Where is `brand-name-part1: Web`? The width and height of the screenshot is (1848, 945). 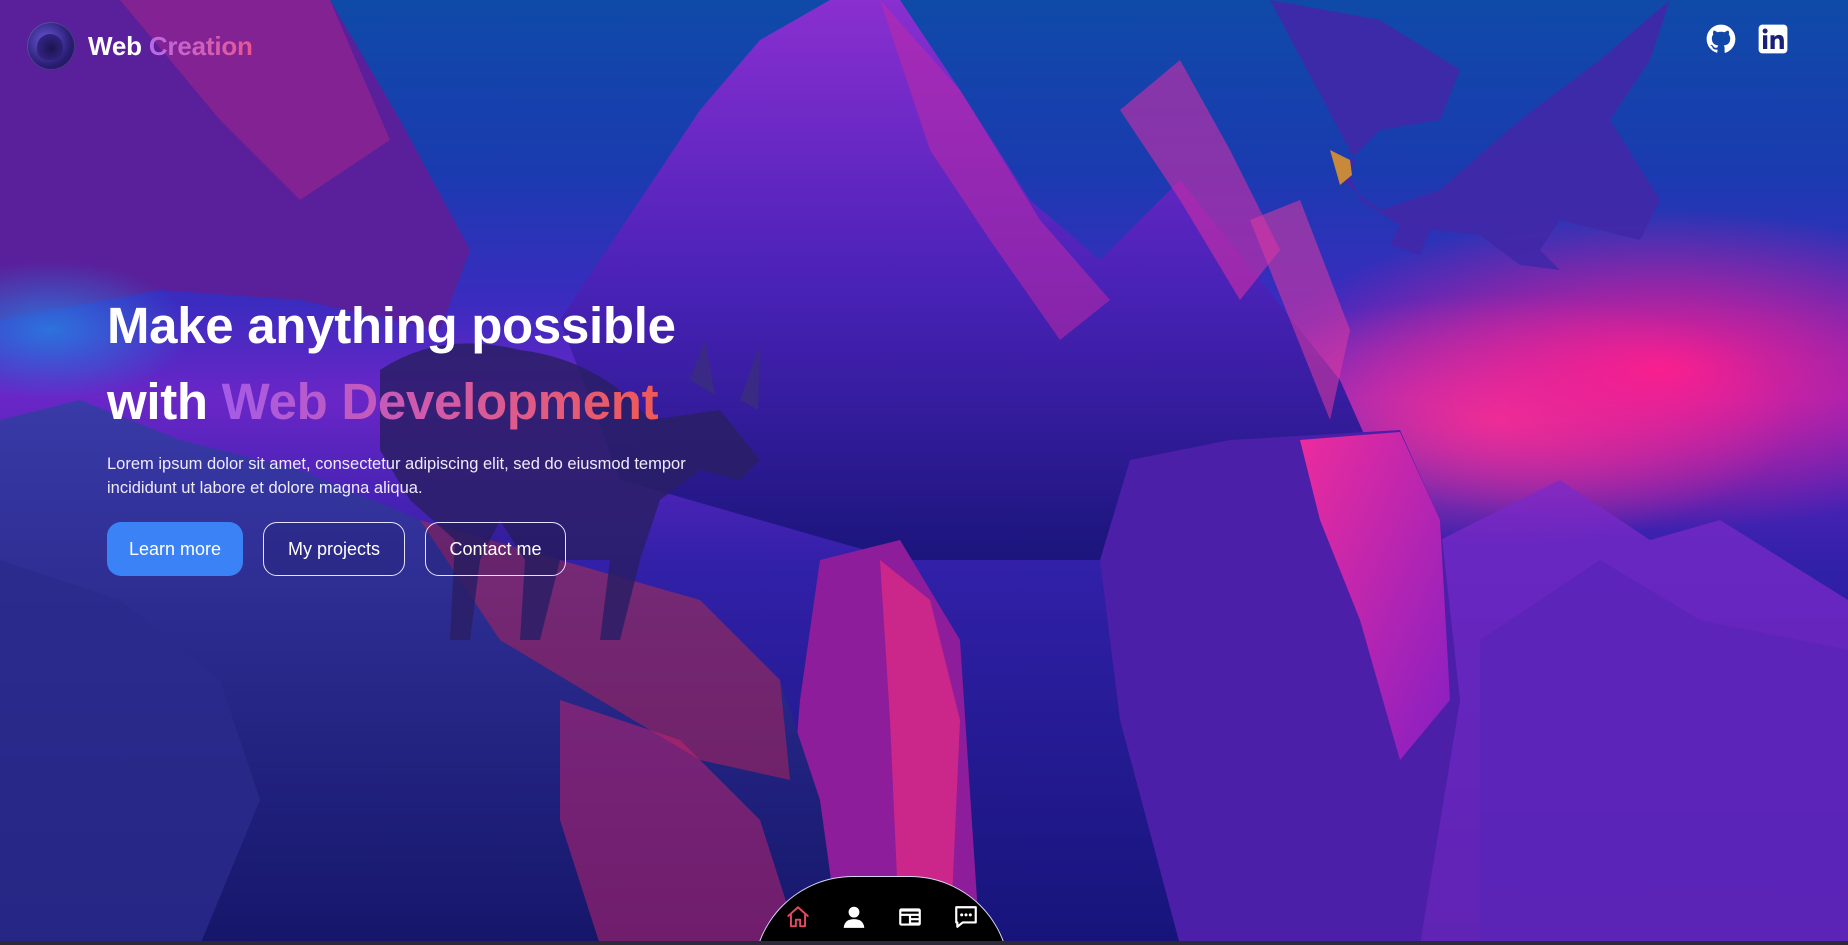 brand-name-part1: Web is located at coordinates (115, 45).